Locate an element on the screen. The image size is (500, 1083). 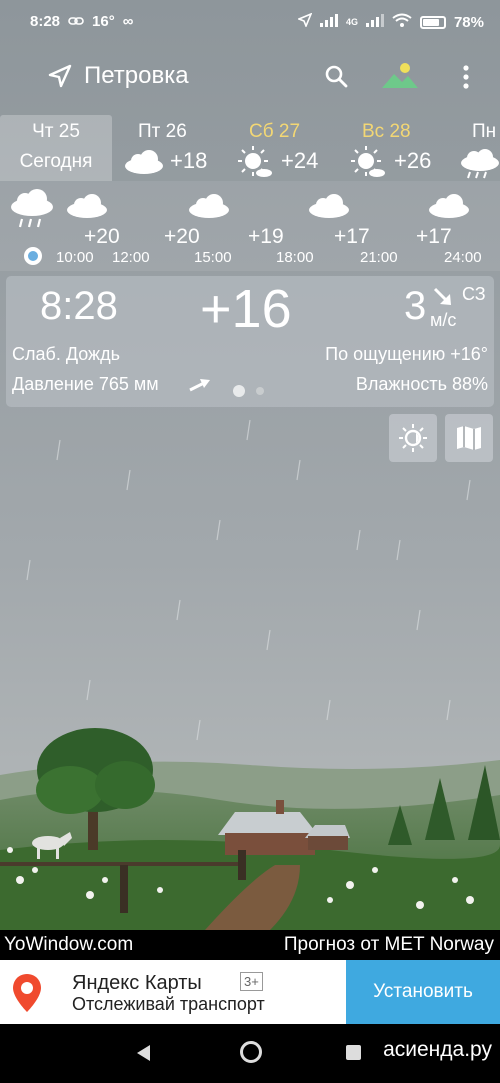
current-time: 8:28 is located at coordinates (79, 306).